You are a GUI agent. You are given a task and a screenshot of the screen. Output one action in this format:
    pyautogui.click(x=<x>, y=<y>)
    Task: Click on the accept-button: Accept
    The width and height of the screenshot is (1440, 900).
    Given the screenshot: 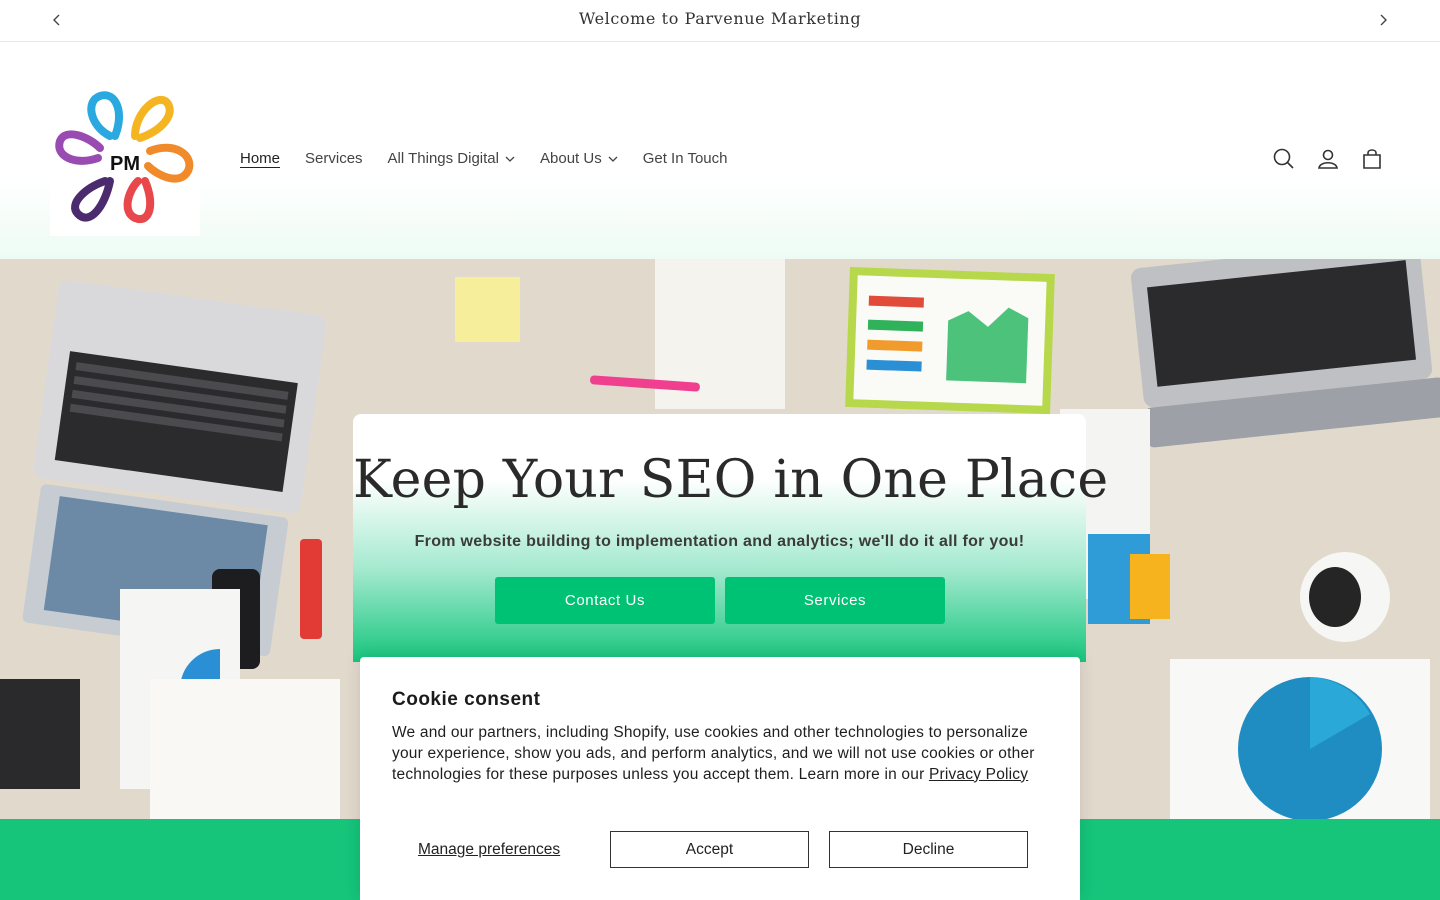 What is the action you would take?
    pyautogui.click(x=709, y=849)
    